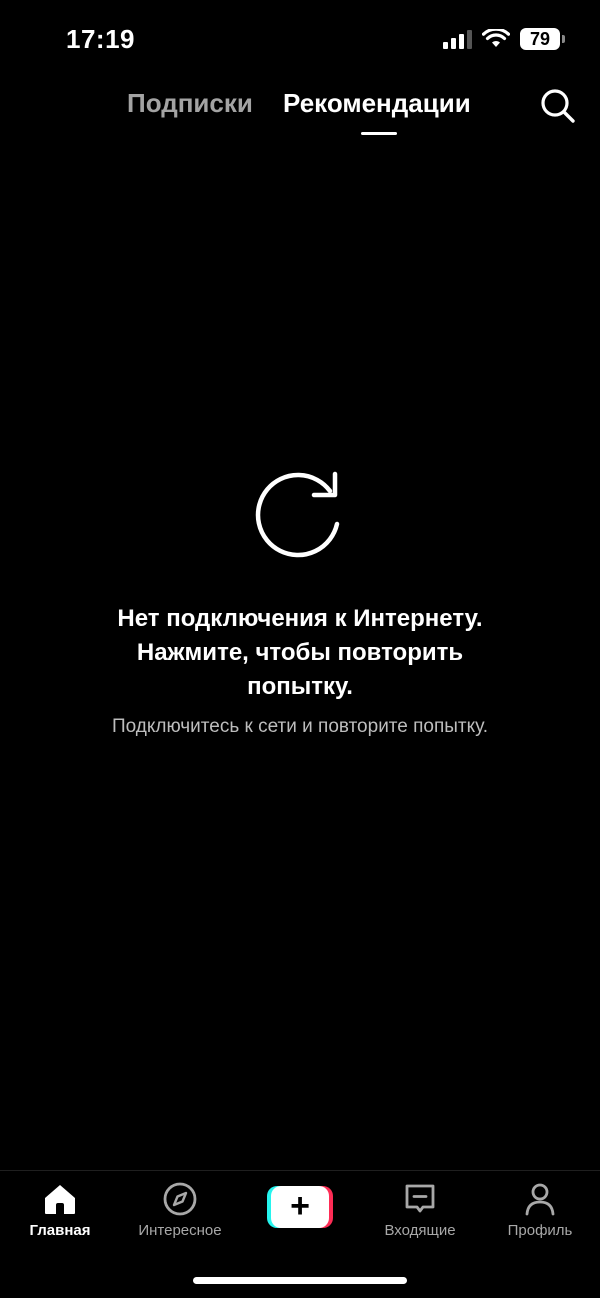 Image resolution: width=600 pixels, height=1298 pixels. I want to click on feed-tabs: Подписки Рекомендации, so click(300, 113).